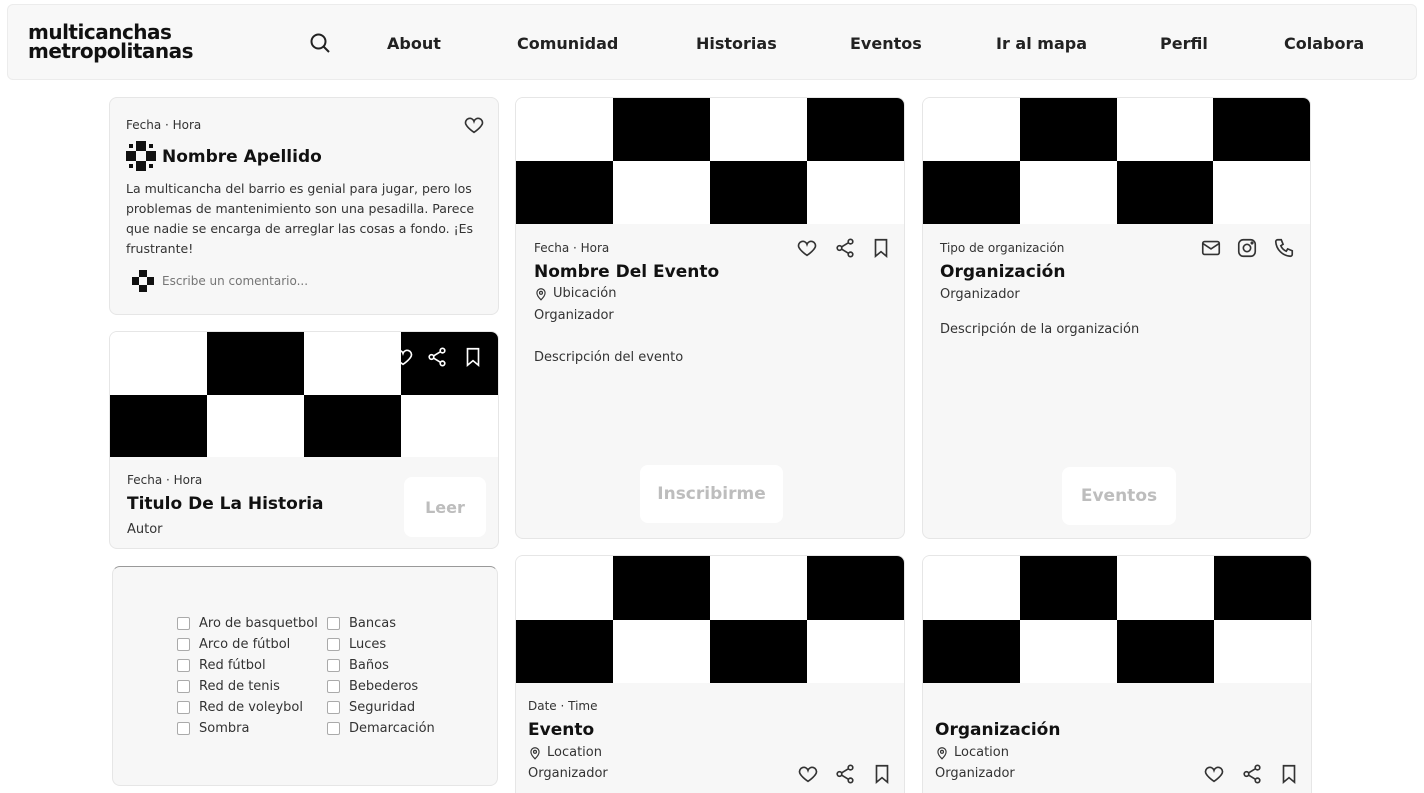 The height and width of the screenshot is (793, 1424). What do you see at coordinates (381, 665) in the screenshot?
I see `amenity-option: Baños` at bounding box center [381, 665].